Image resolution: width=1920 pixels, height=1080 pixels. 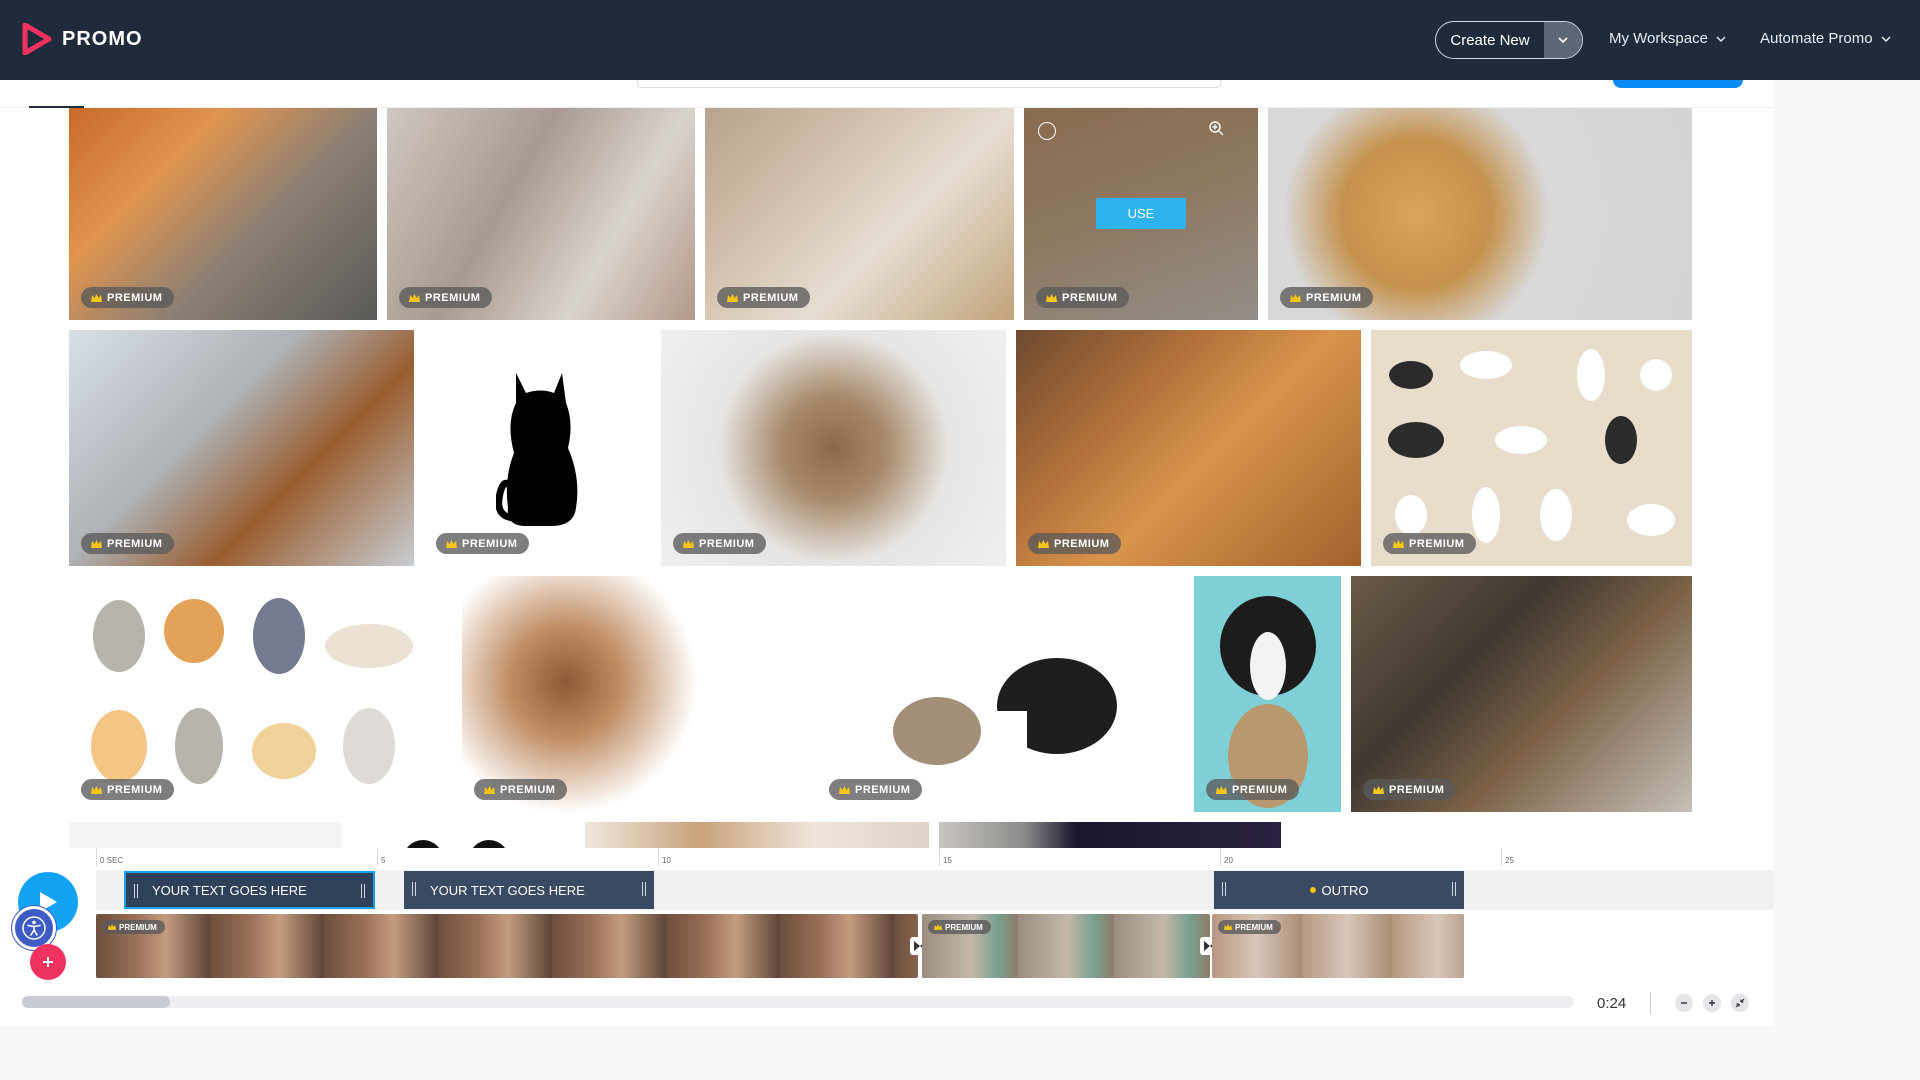 I want to click on dog-cat-portrait-icon, so click(x=1268, y=702).